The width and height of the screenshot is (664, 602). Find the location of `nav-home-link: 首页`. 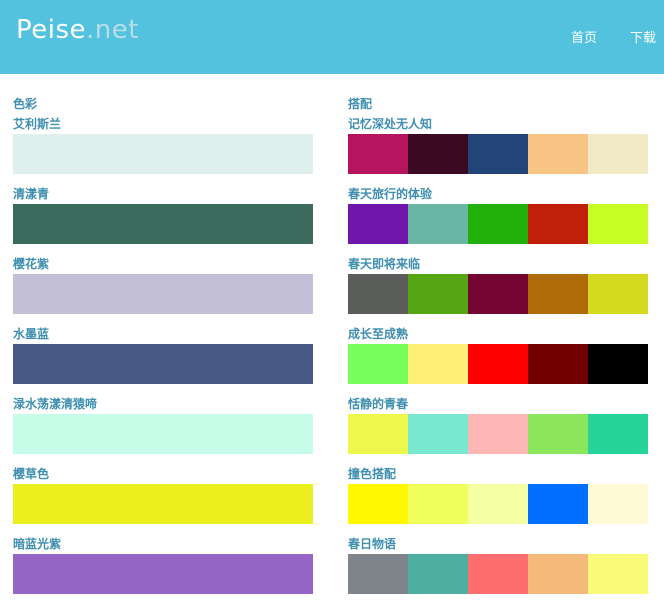

nav-home-link: 首页 is located at coordinates (584, 39).